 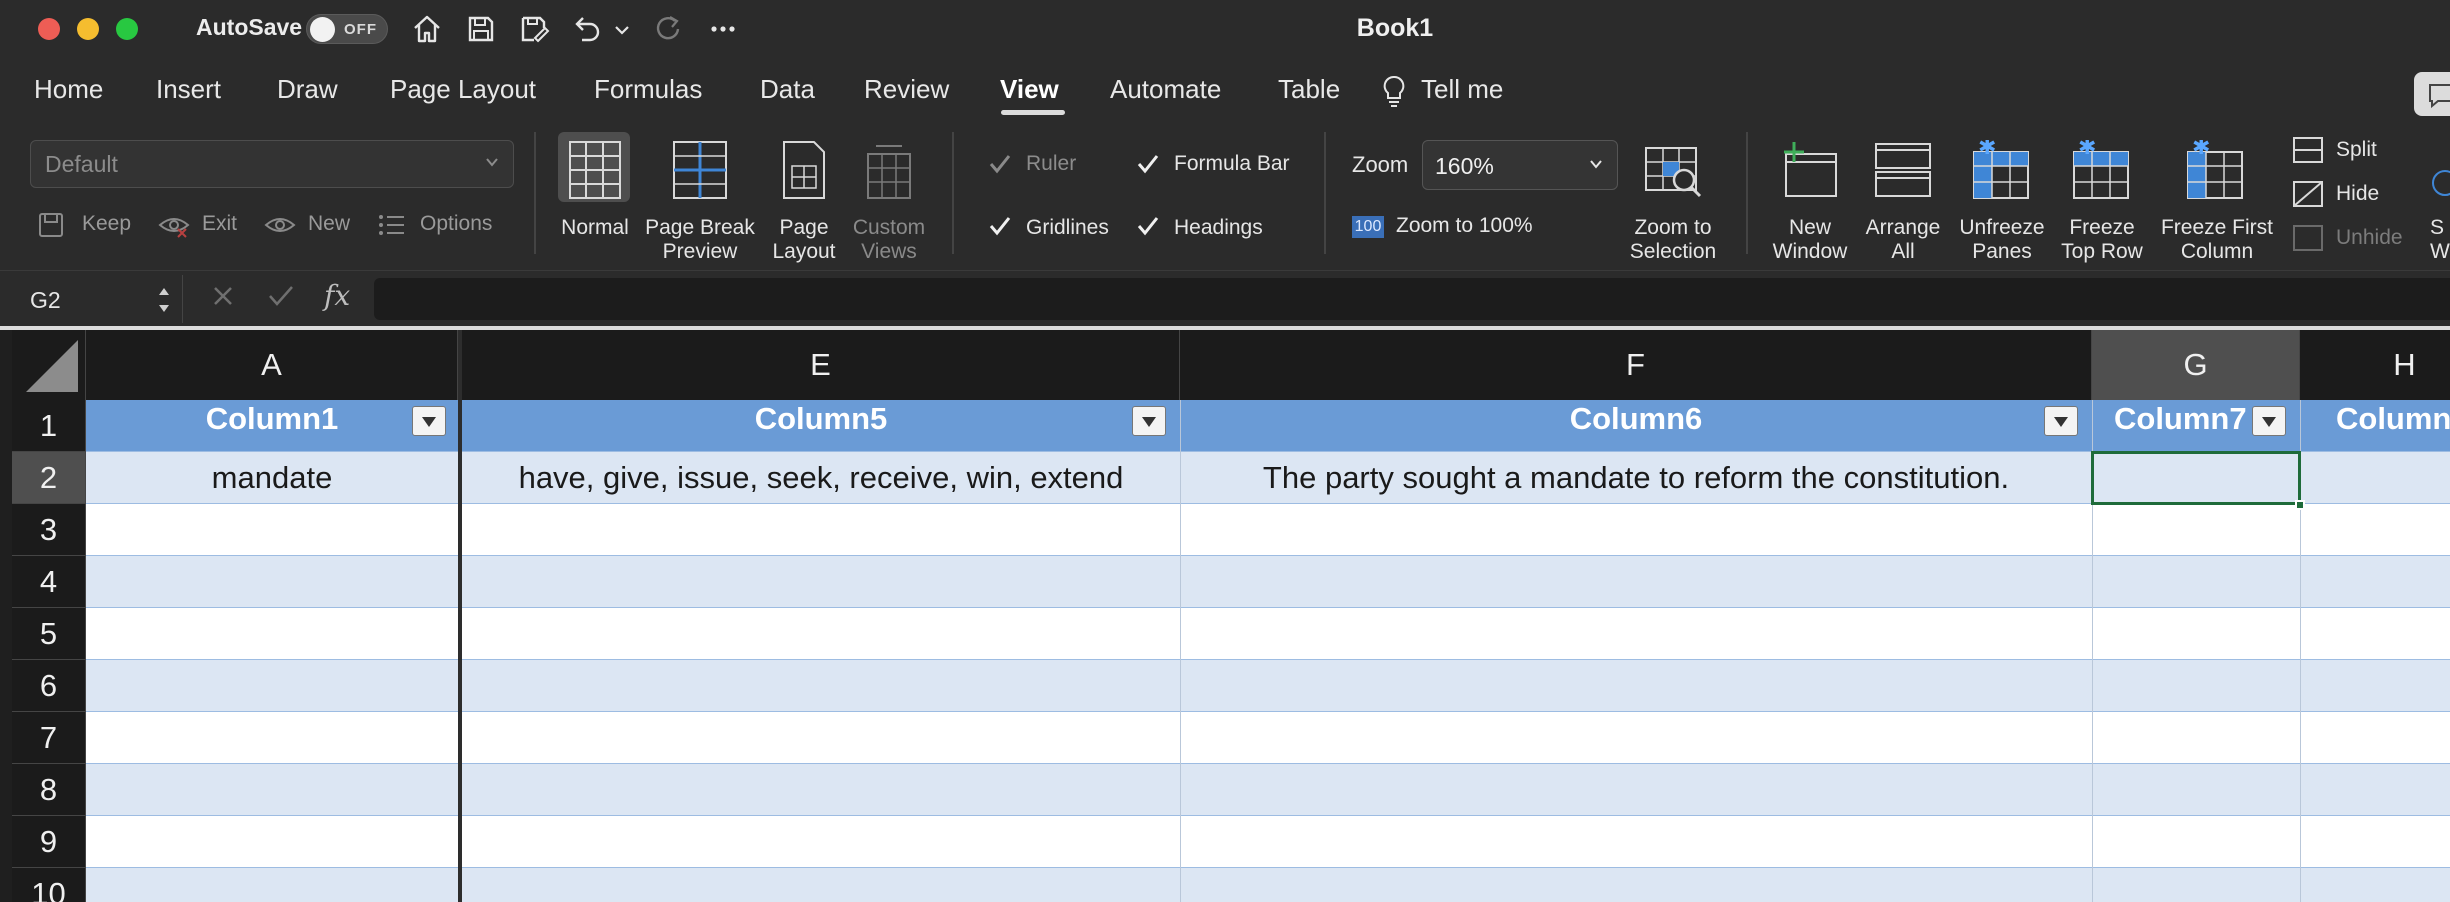 What do you see at coordinates (1148, 226) in the screenshot?
I see `headings-checkbox` at bounding box center [1148, 226].